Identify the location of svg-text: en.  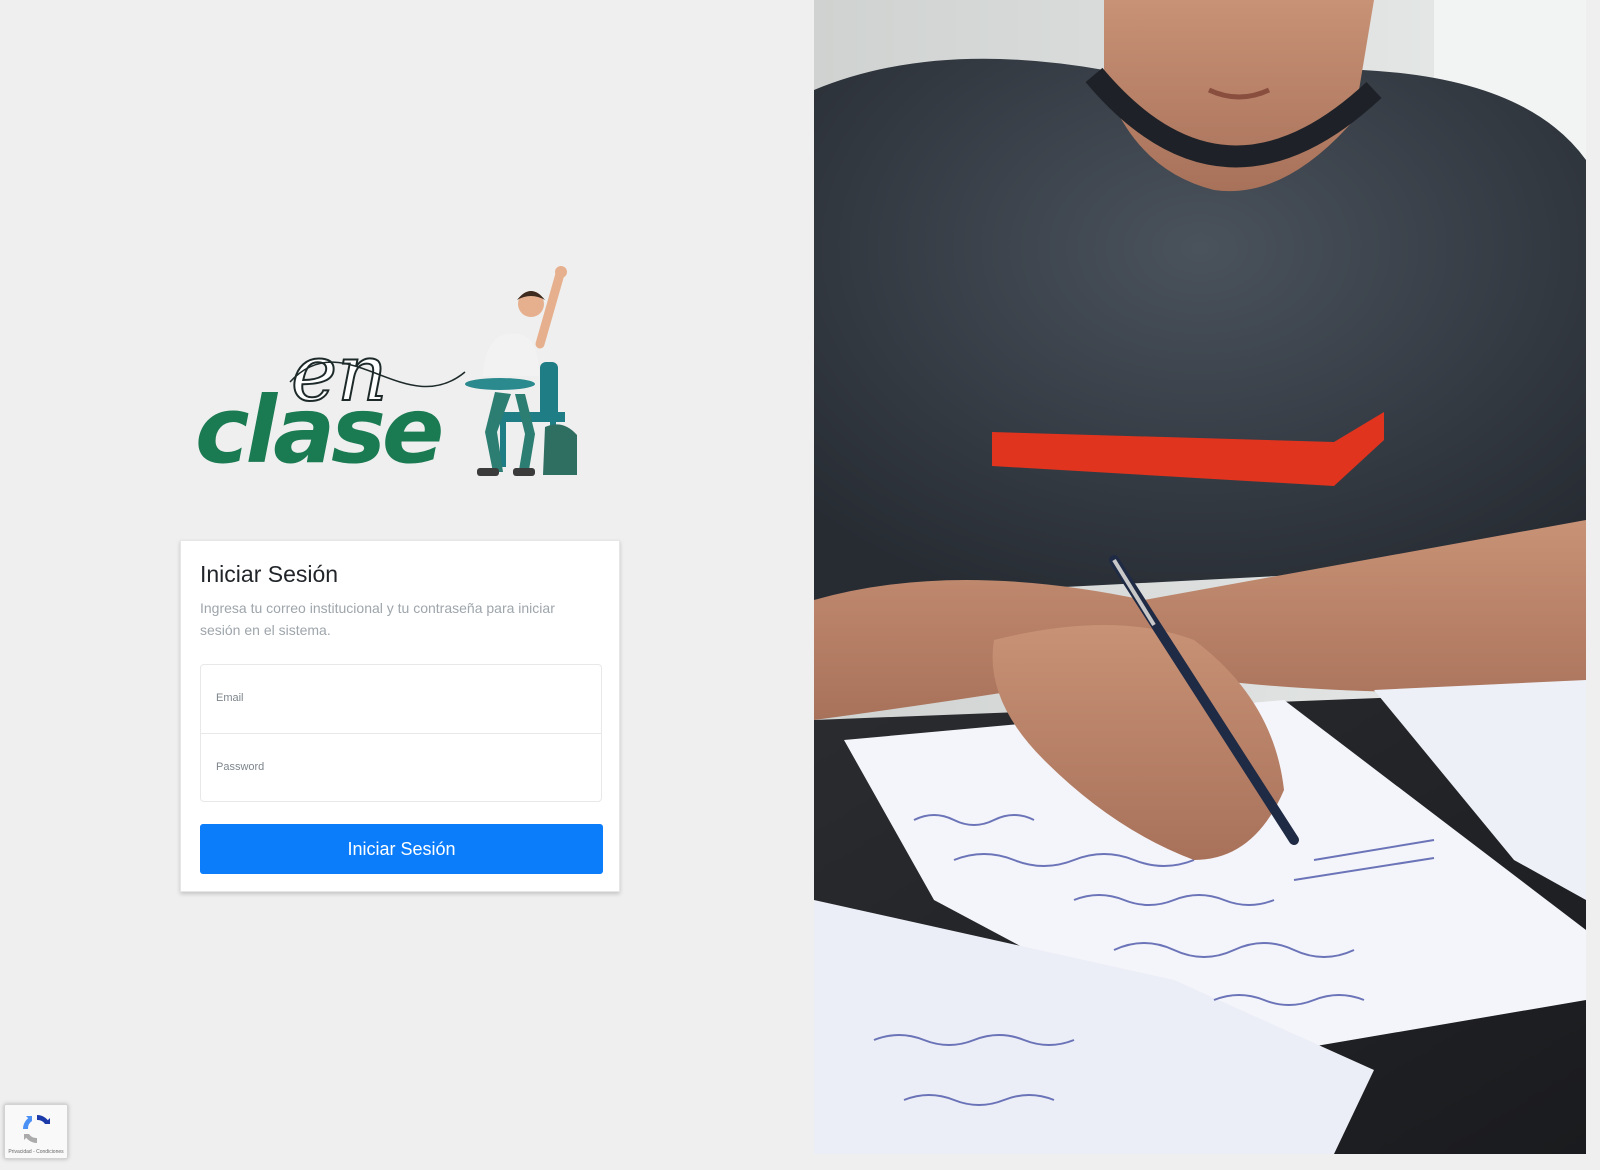
(339, 374).